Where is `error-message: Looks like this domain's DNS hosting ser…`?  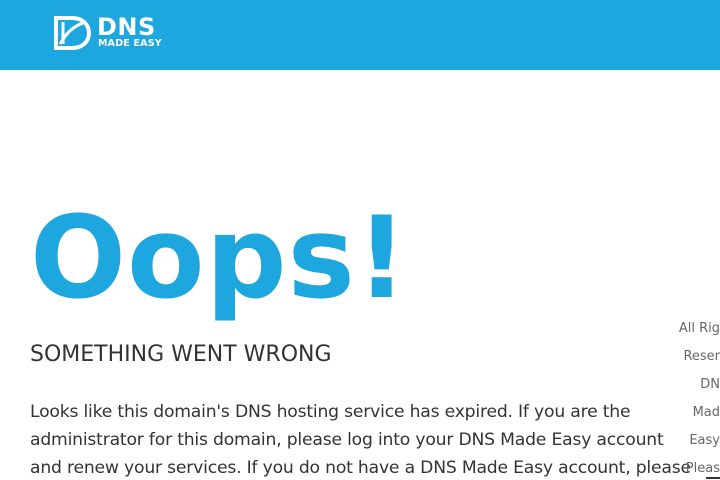
error-message: Looks like this domain's DNS hosting ser… is located at coordinates (360, 440).